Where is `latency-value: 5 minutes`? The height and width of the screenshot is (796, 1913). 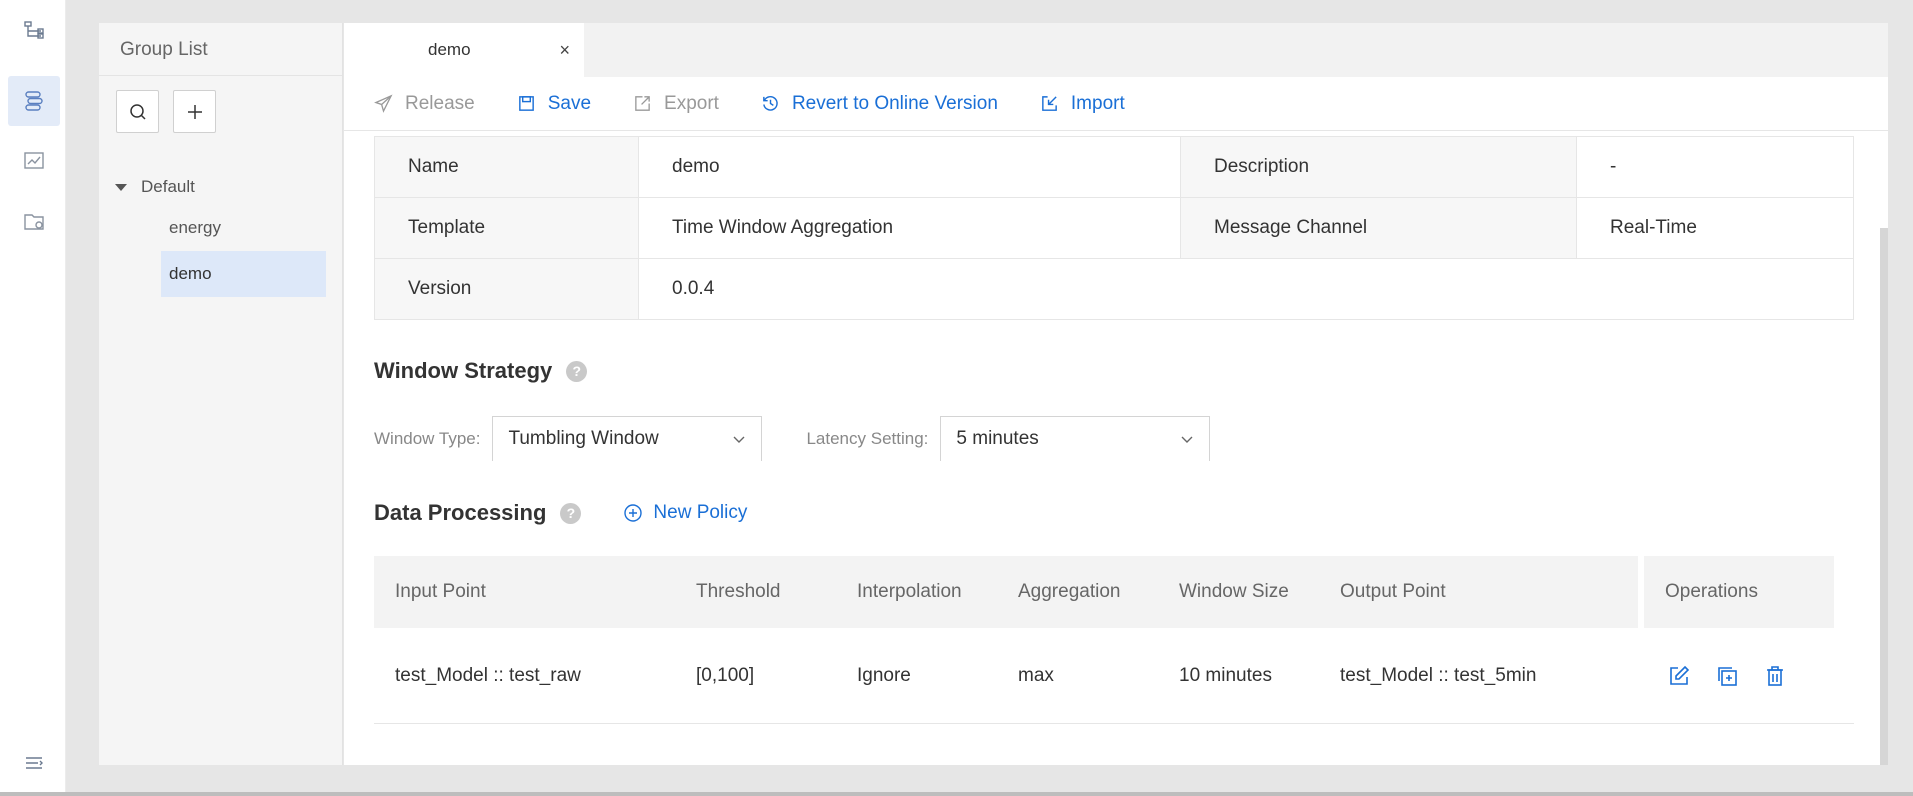 latency-value: 5 minutes is located at coordinates (997, 438).